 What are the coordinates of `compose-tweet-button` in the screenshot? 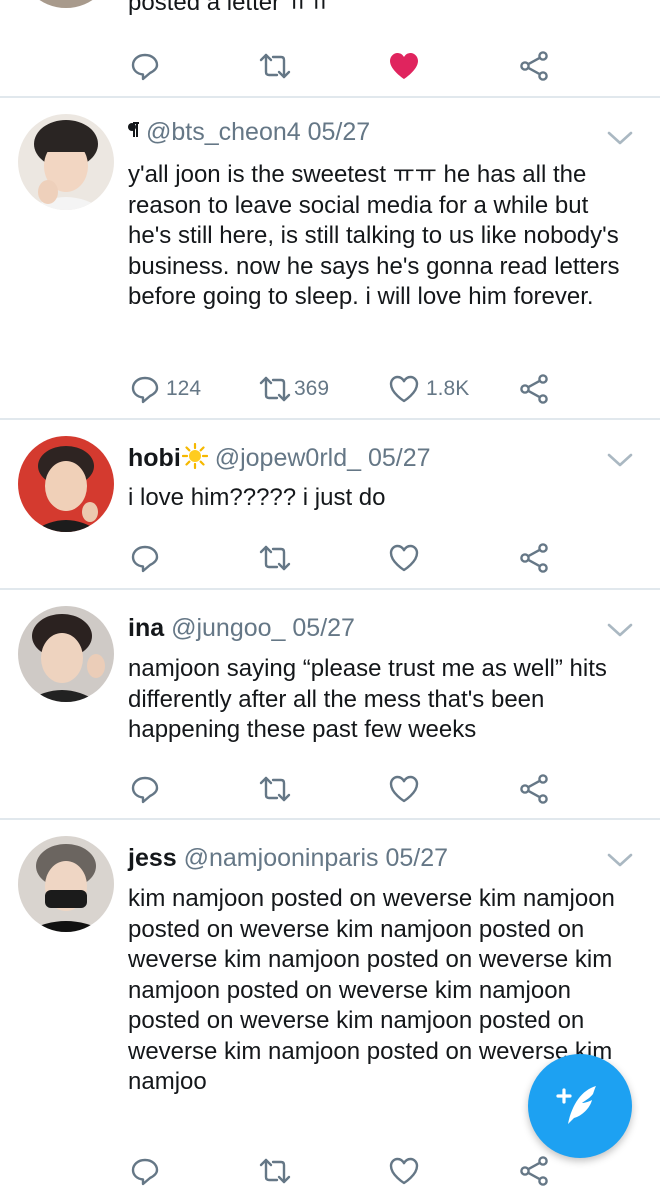 It's located at (580, 1106).